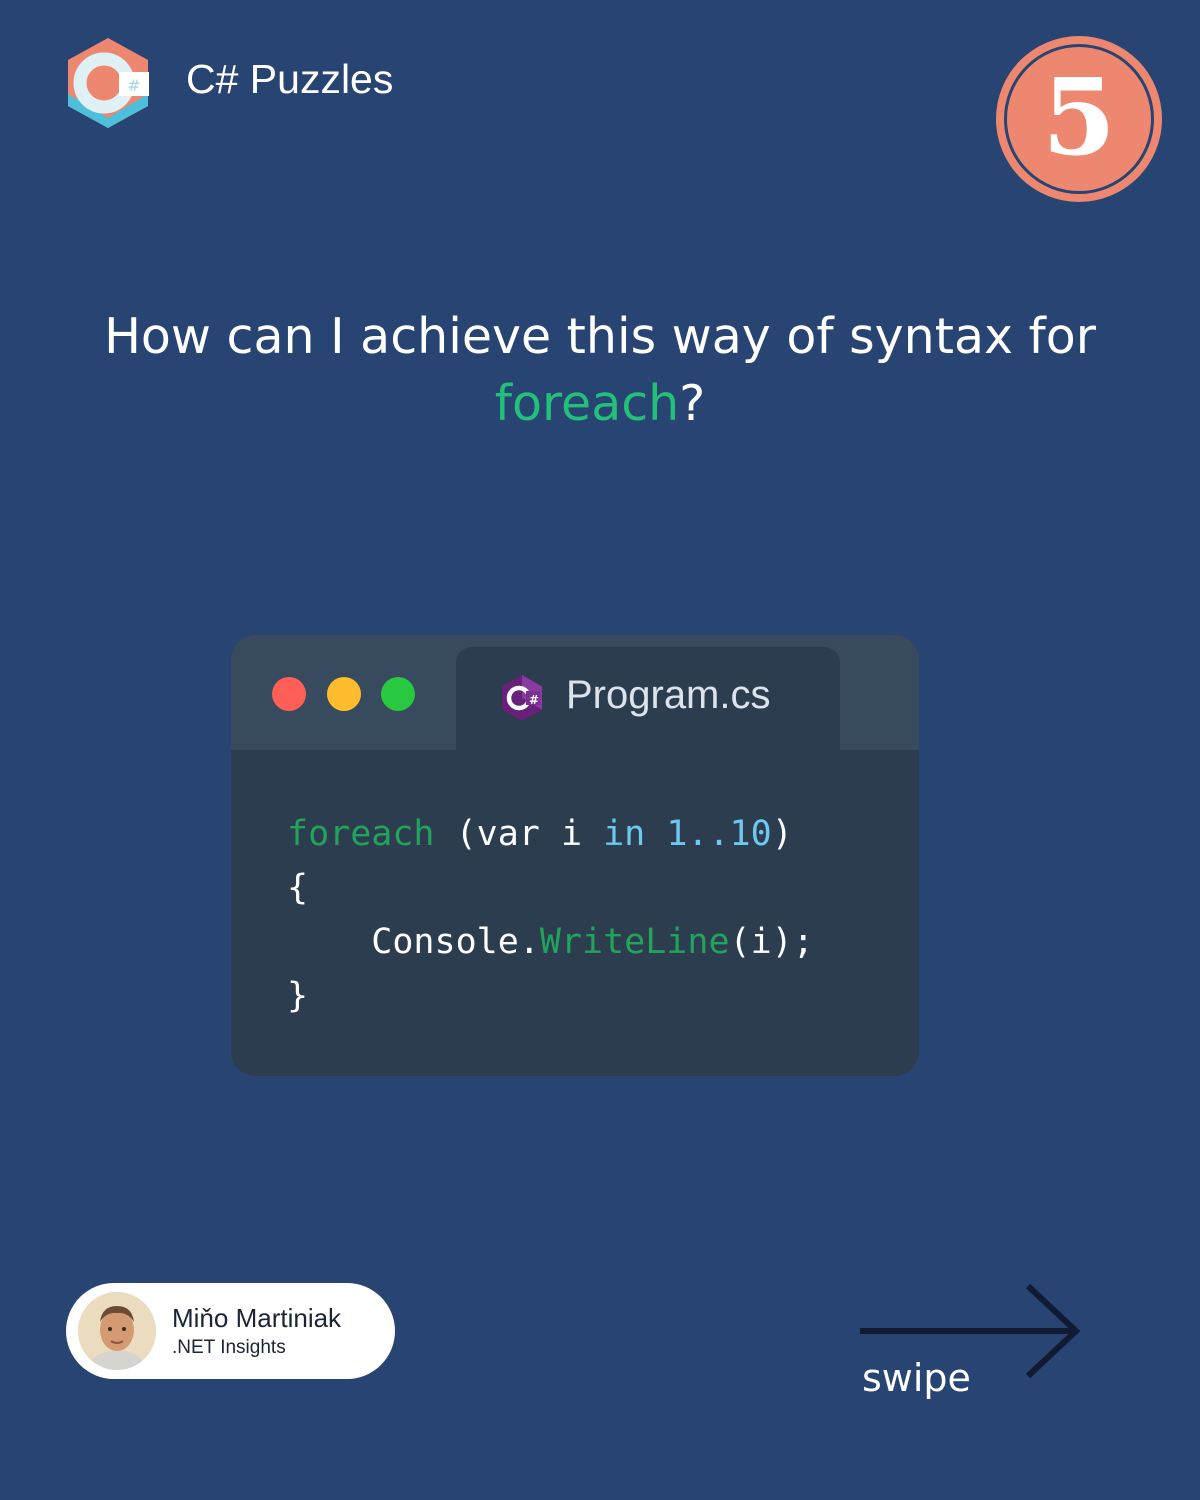  I want to click on author-photo-icon, so click(117, 1331).